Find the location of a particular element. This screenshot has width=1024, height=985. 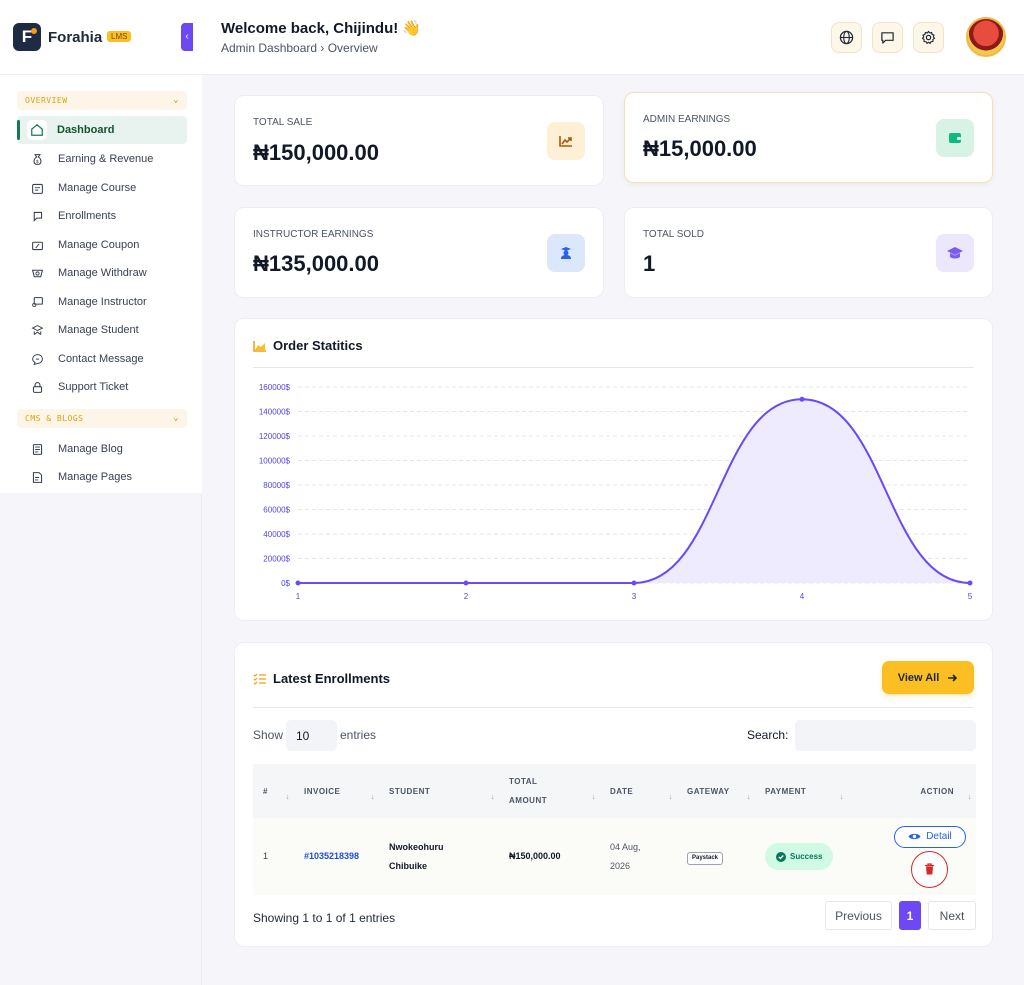

instructor-icon is located at coordinates (566, 253).